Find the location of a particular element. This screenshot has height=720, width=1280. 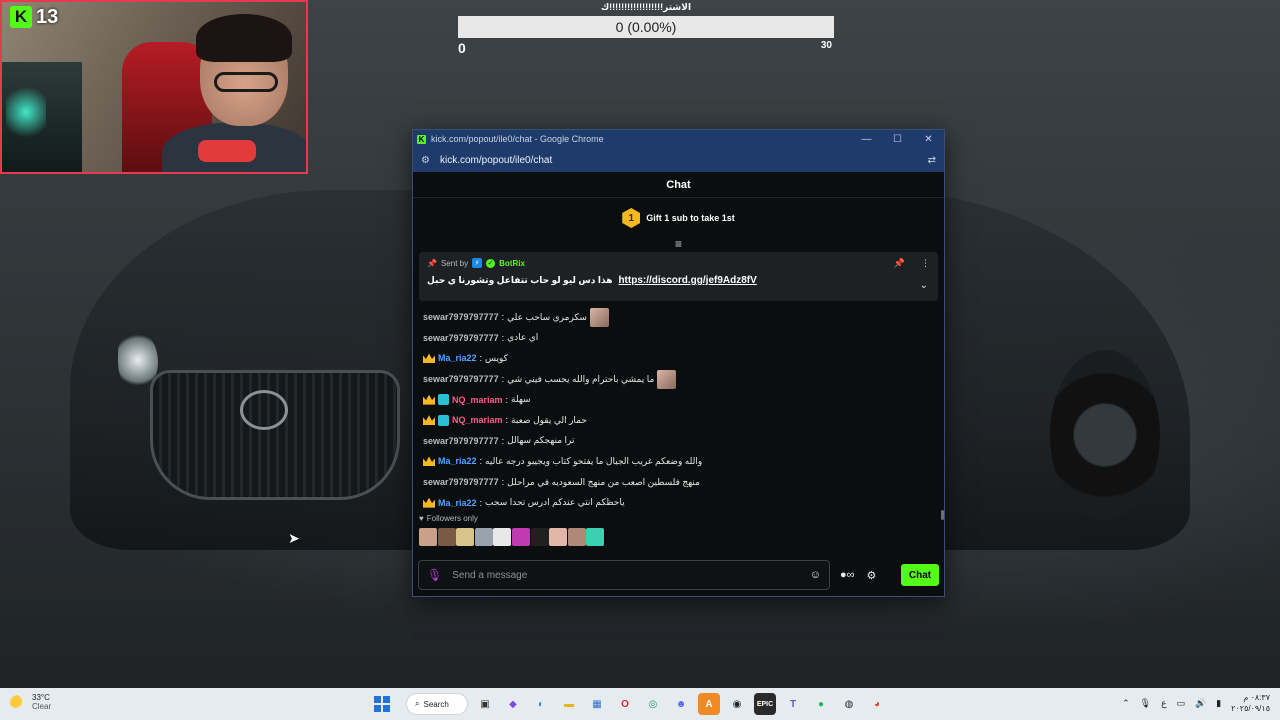

chat-scrollbar is located at coordinates (942, 515).